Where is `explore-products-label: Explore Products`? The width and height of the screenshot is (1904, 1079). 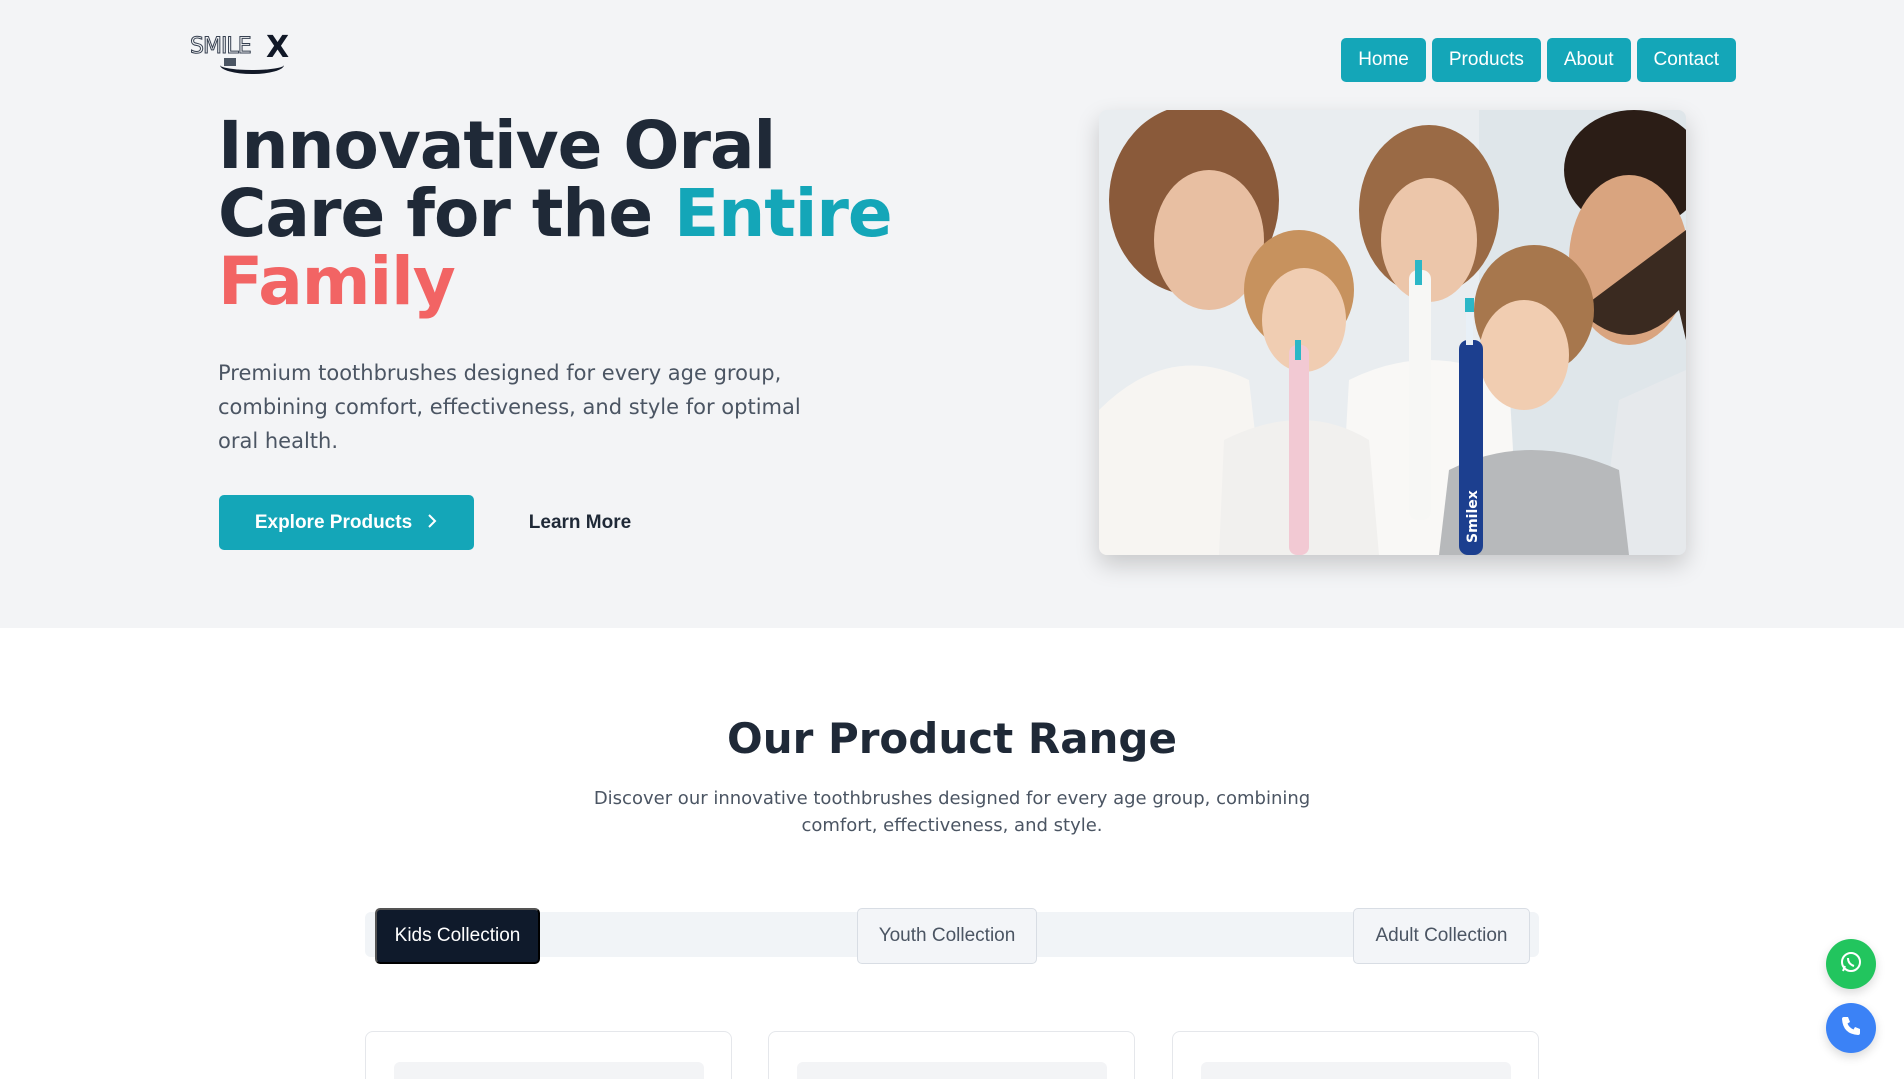
explore-products-label: Explore Products is located at coordinates (333, 522).